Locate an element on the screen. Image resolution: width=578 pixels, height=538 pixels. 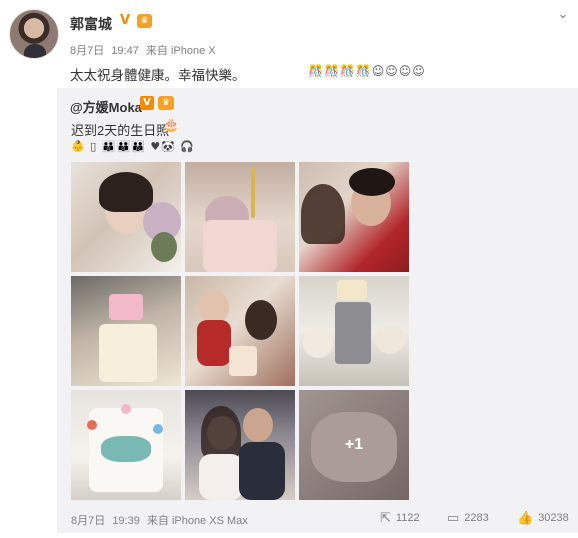
repost-meta: 8月7日 19:39 来自 iPhone XS Max is located at coordinates (161, 520).